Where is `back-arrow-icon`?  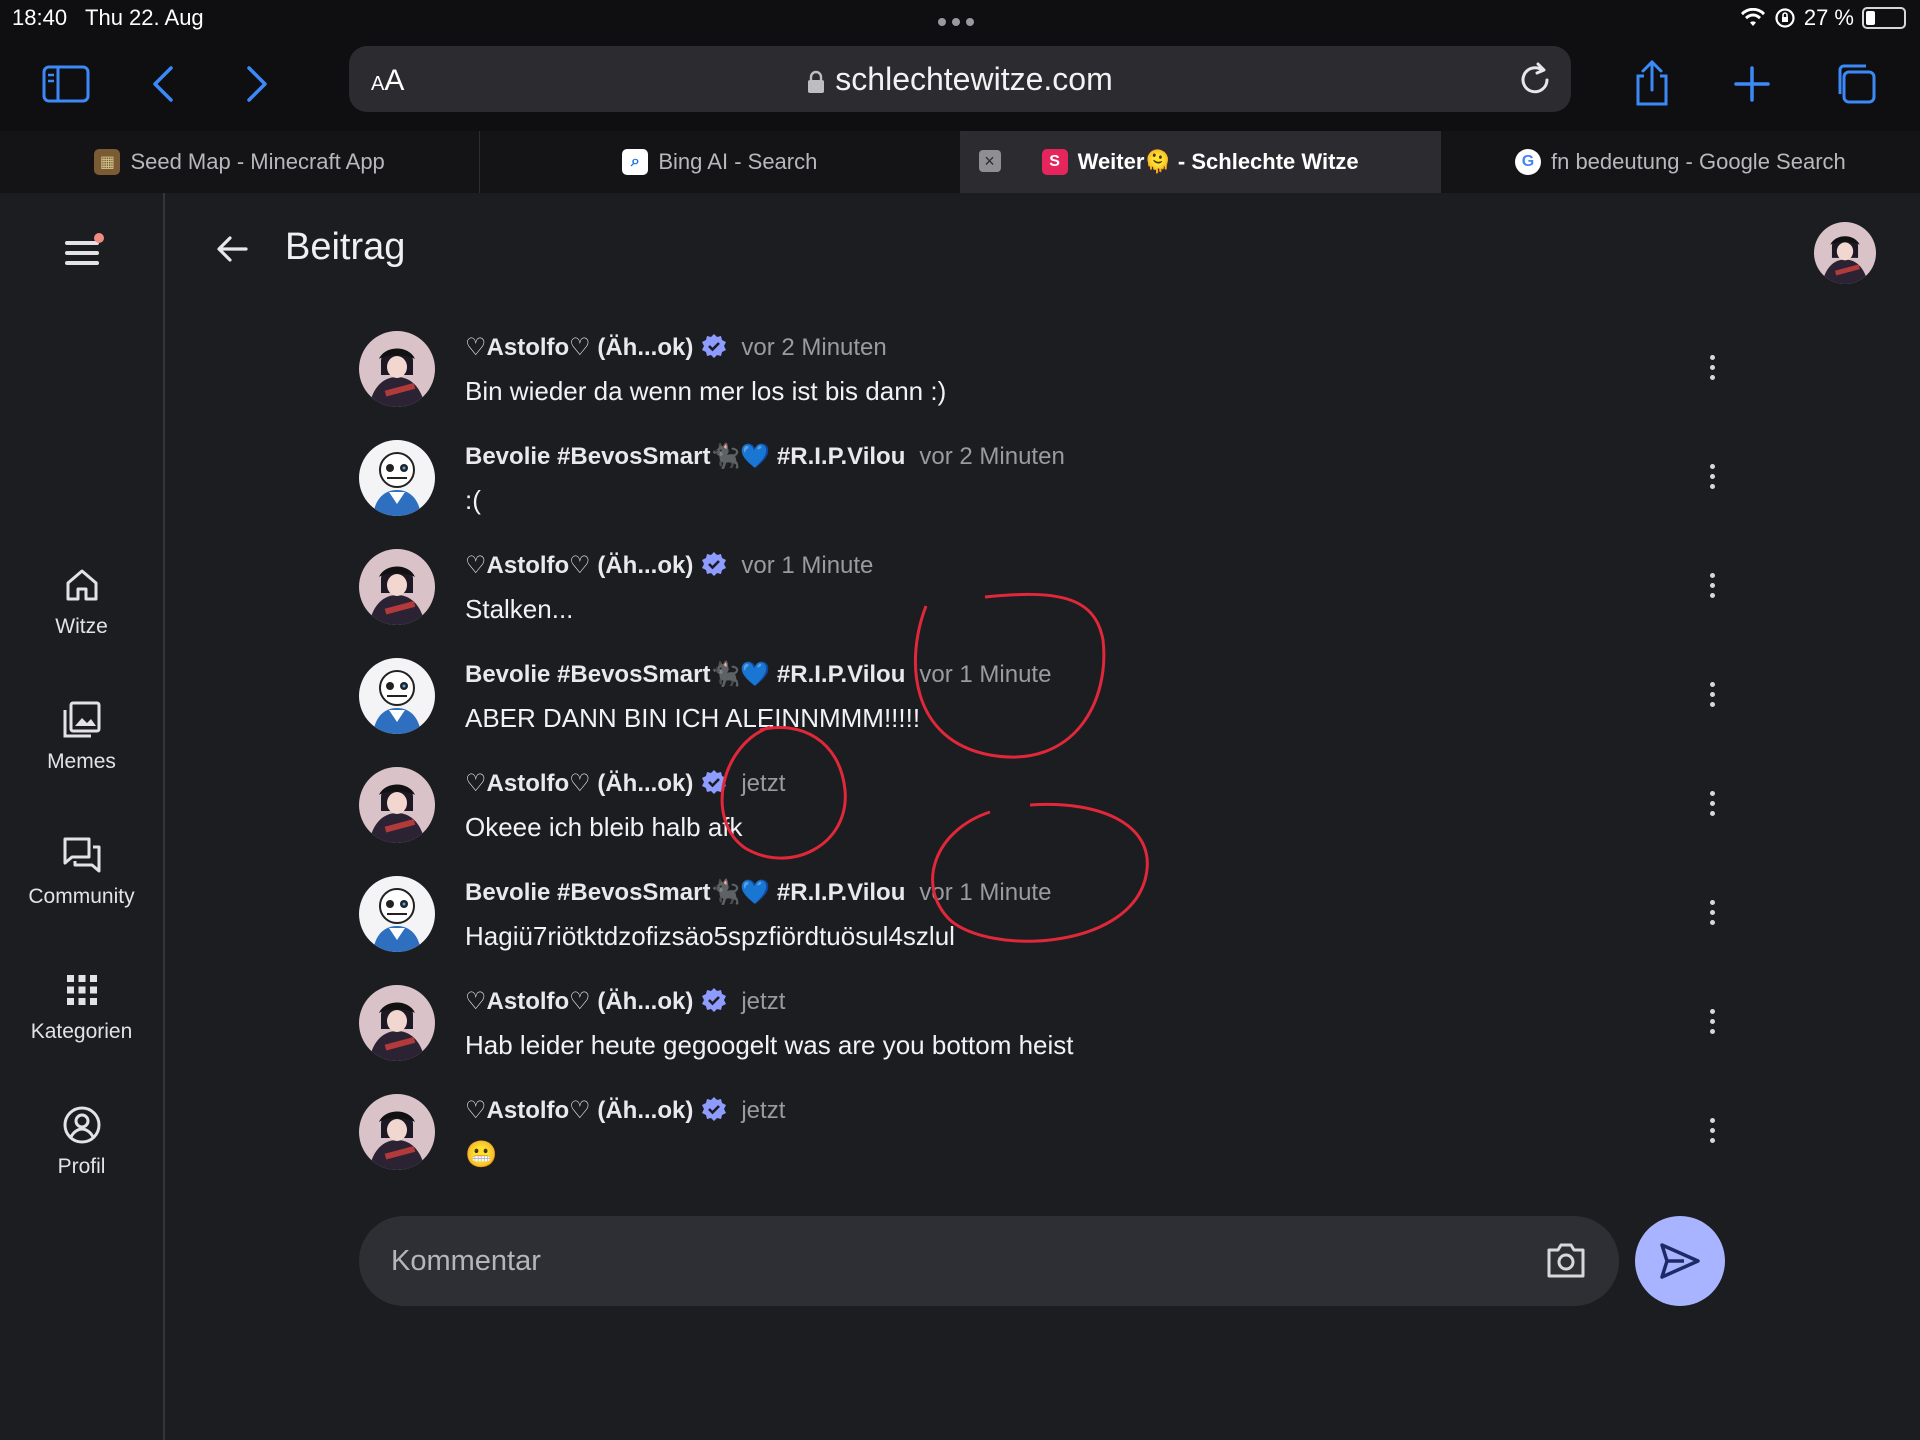
back-arrow-icon is located at coordinates (232, 249).